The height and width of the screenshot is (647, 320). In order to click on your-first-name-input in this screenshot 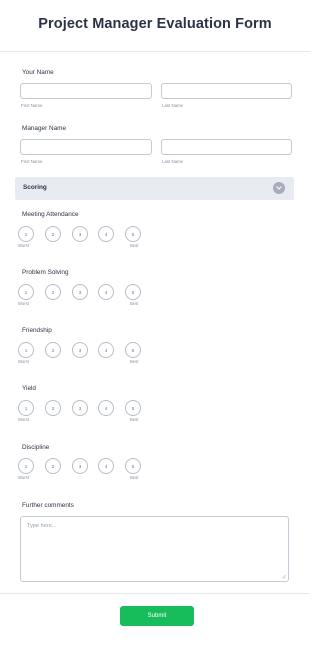, I will do `click(86, 91)`.